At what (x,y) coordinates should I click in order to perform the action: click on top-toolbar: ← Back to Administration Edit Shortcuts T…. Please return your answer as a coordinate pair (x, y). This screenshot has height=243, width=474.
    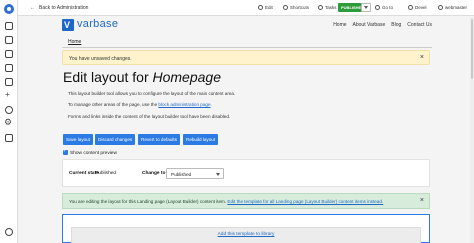
    Looking at the image, I should click on (246, 8).